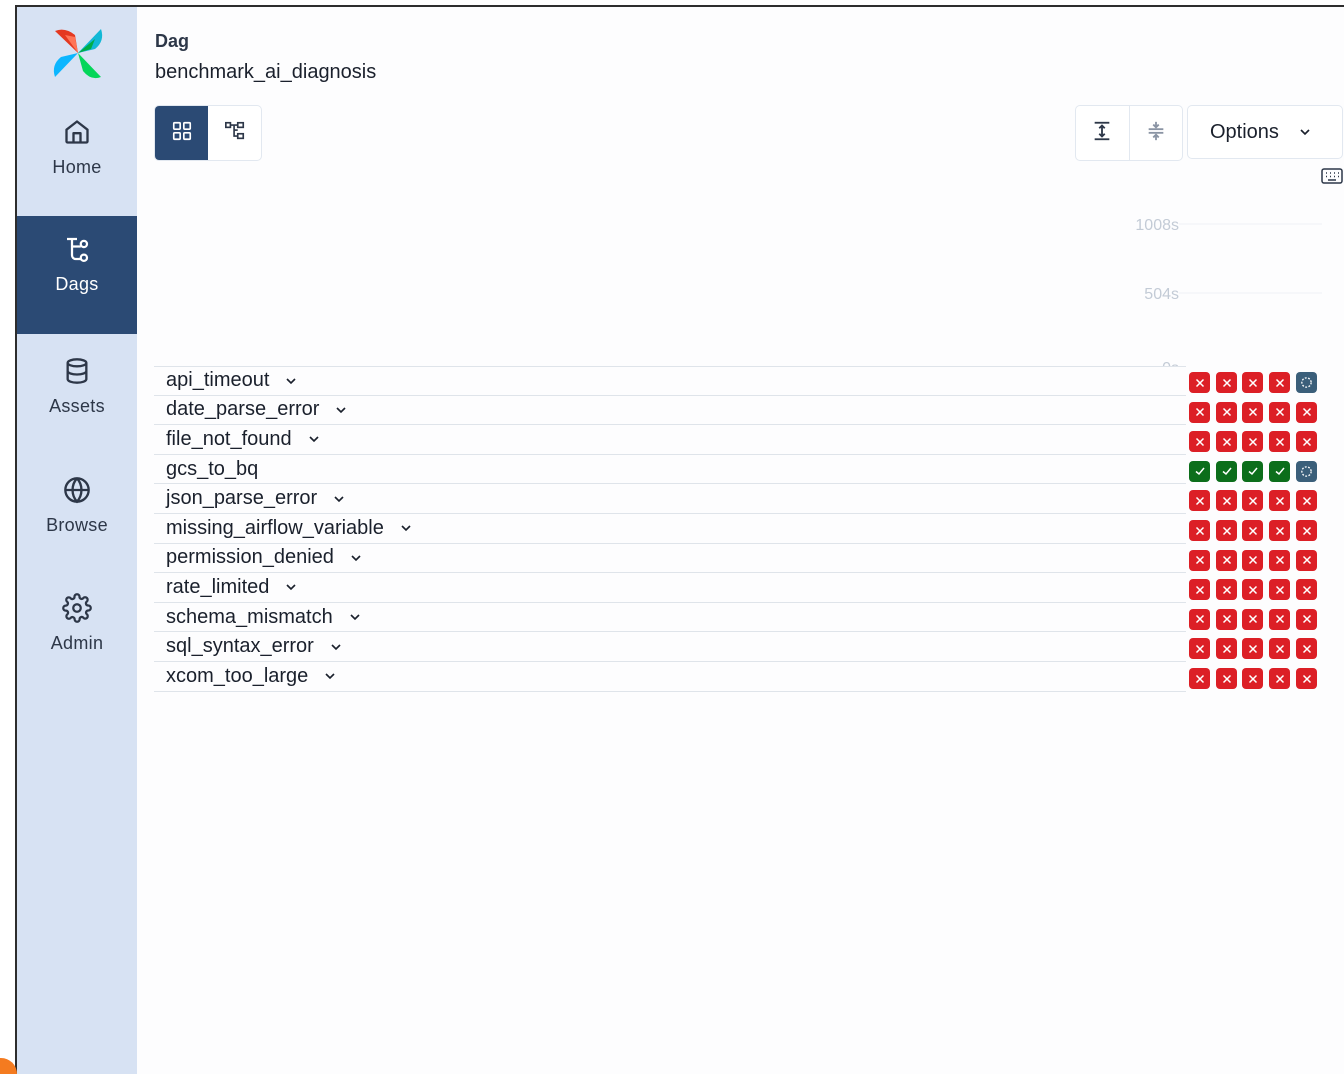  Describe the element at coordinates (670, 588) in the screenshot. I see `task-row: rate_limited` at that location.